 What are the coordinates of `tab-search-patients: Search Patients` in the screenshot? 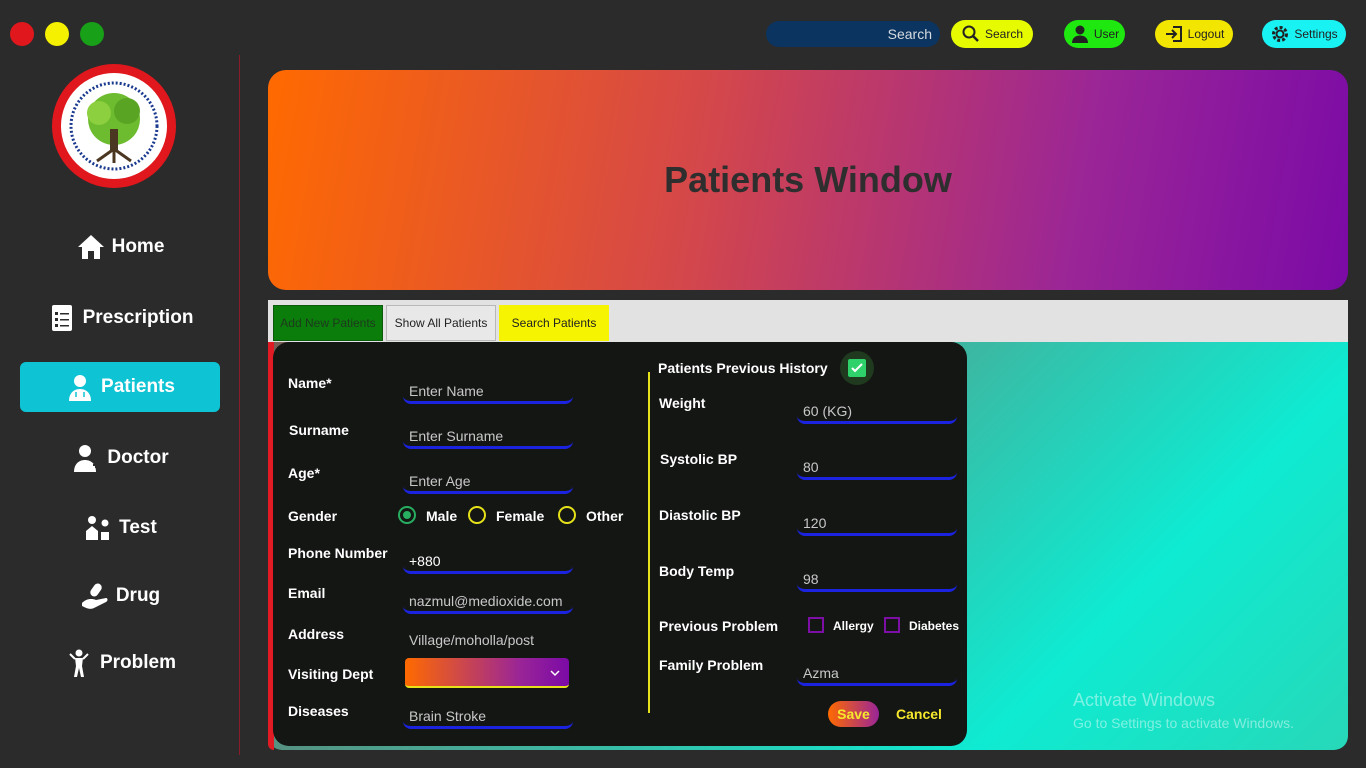 It's located at (554, 323).